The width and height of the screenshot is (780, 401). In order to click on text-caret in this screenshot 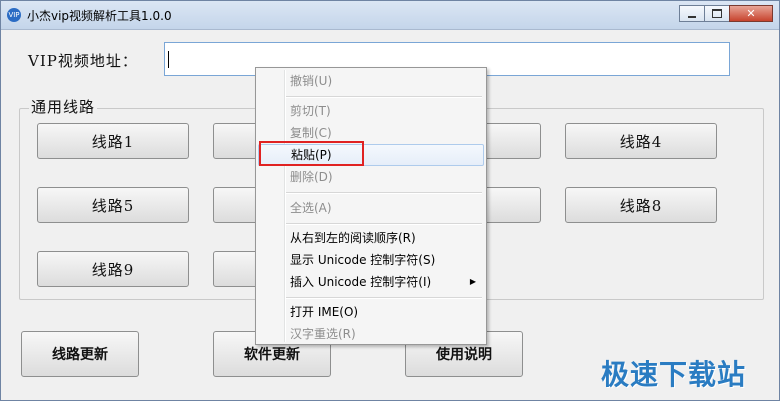, I will do `click(168, 59)`.